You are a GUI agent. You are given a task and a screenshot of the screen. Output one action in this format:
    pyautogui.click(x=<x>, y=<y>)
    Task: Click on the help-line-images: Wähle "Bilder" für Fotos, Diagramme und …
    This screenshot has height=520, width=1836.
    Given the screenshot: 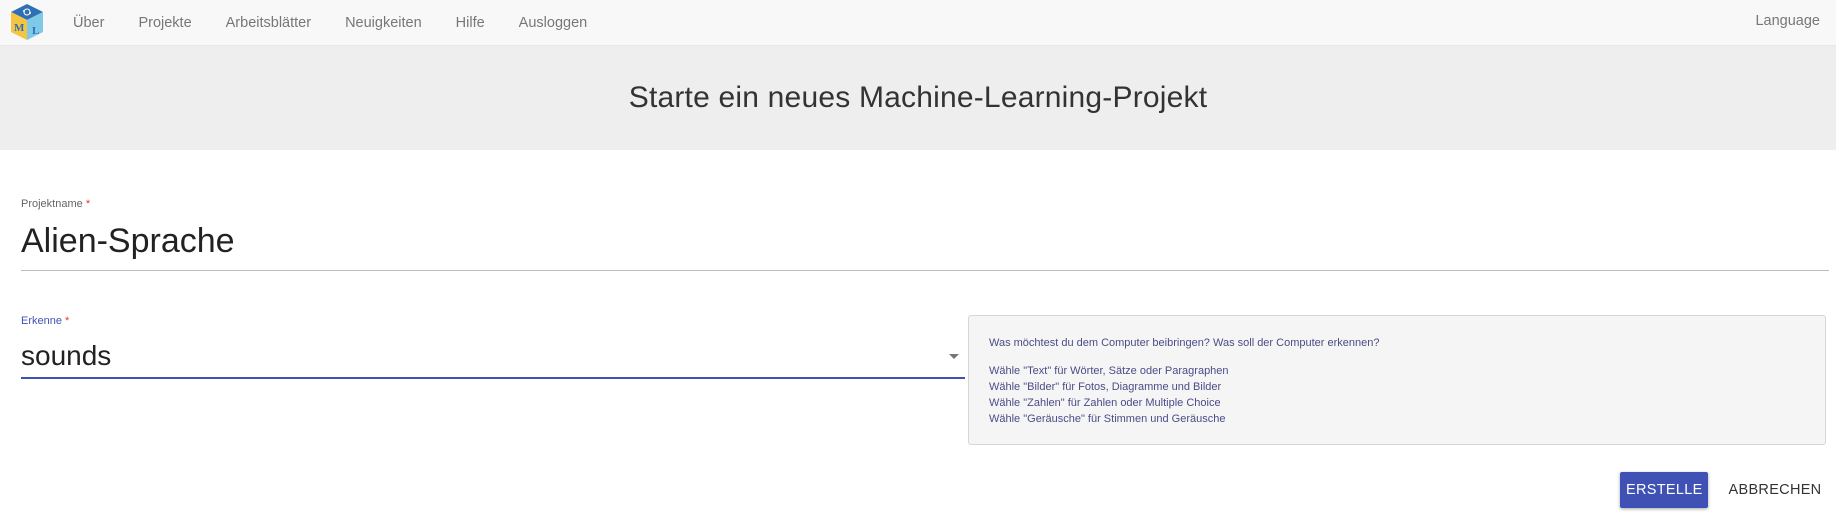 What is the action you would take?
    pyautogui.click(x=1105, y=387)
    